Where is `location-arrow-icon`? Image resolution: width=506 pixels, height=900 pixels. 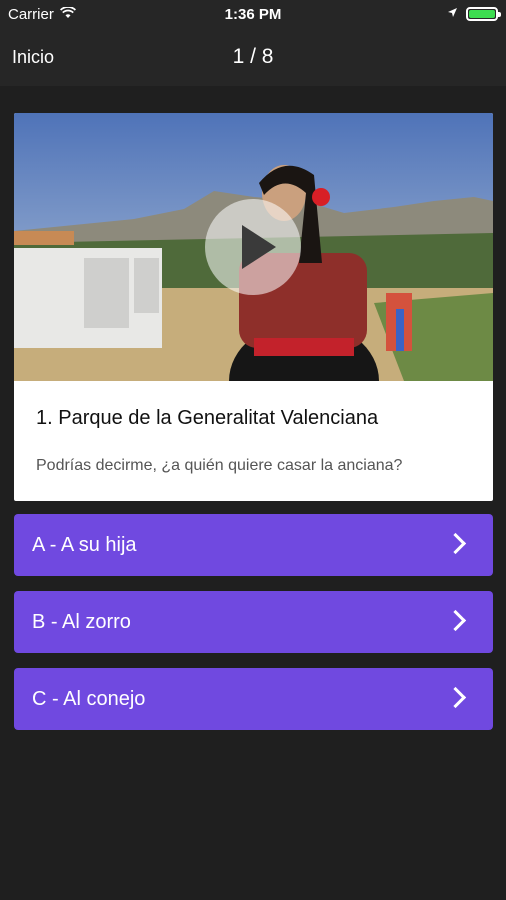
location-arrow-icon is located at coordinates (452, 13).